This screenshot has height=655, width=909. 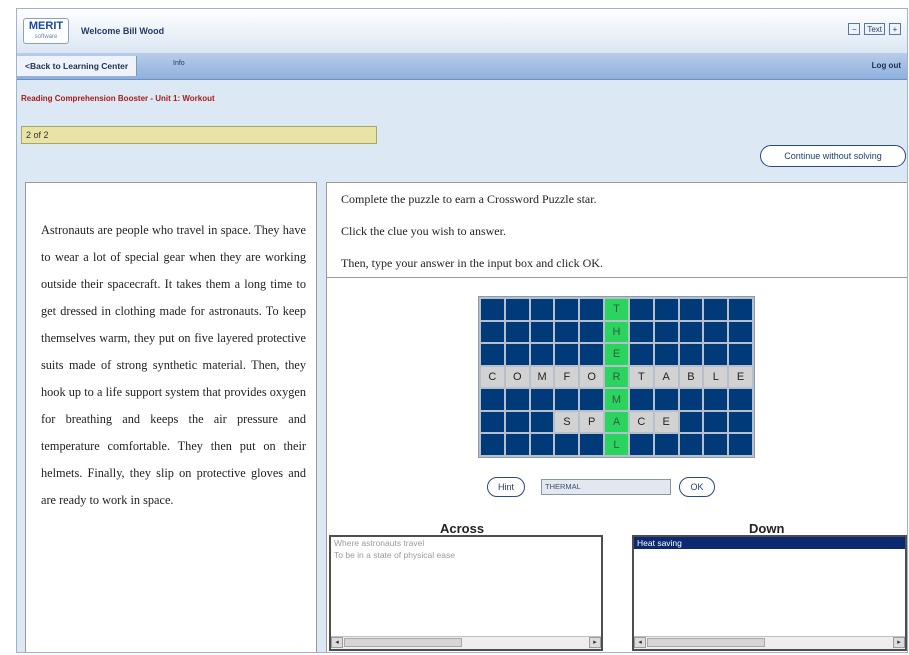 What do you see at coordinates (854, 29) in the screenshot?
I see `minimize-text-button: −` at bounding box center [854, 29].